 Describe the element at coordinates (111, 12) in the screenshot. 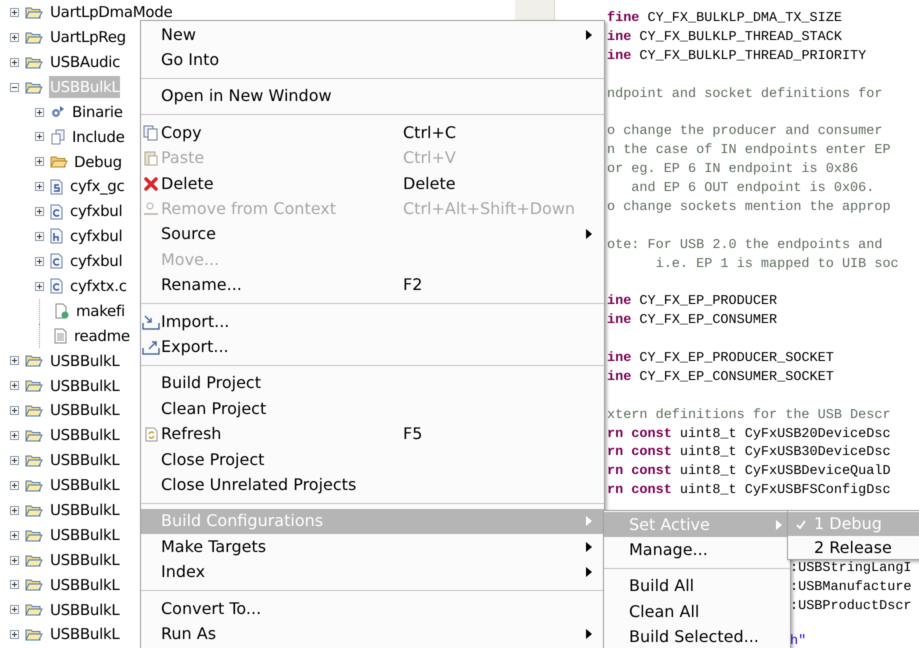

I see `project-name: UartLpDmaMode` at that location.